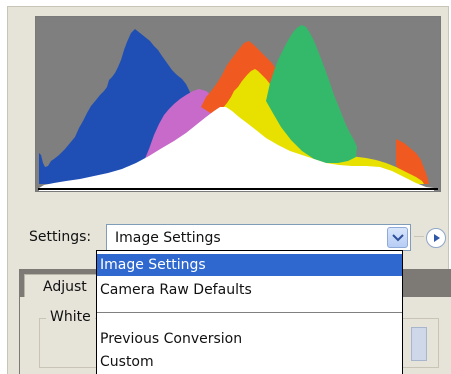 This screenshot has width=451, height=374. Describe the element at coordinates (419, 236) in the screenshot. I see `settings-separator` at that location.